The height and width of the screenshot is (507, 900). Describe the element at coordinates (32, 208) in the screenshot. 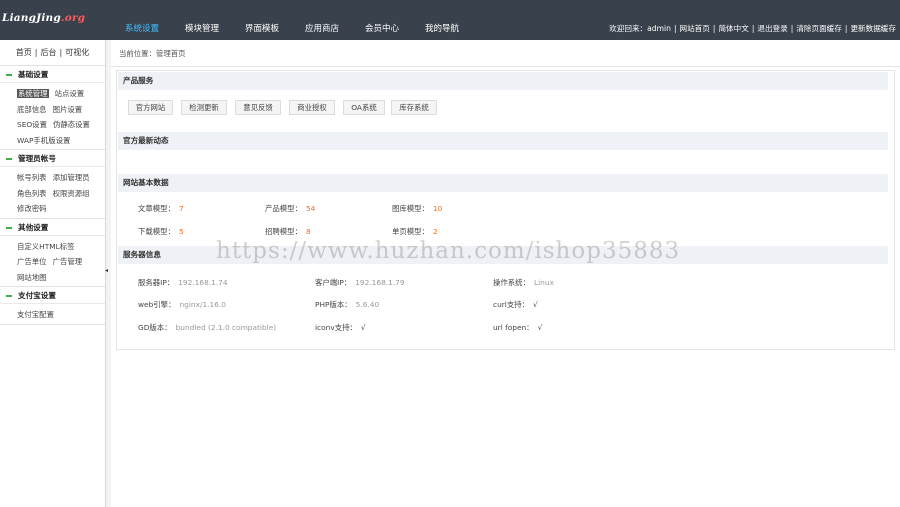

I see `sidebar-item-change-password: 修改密码` at that location.